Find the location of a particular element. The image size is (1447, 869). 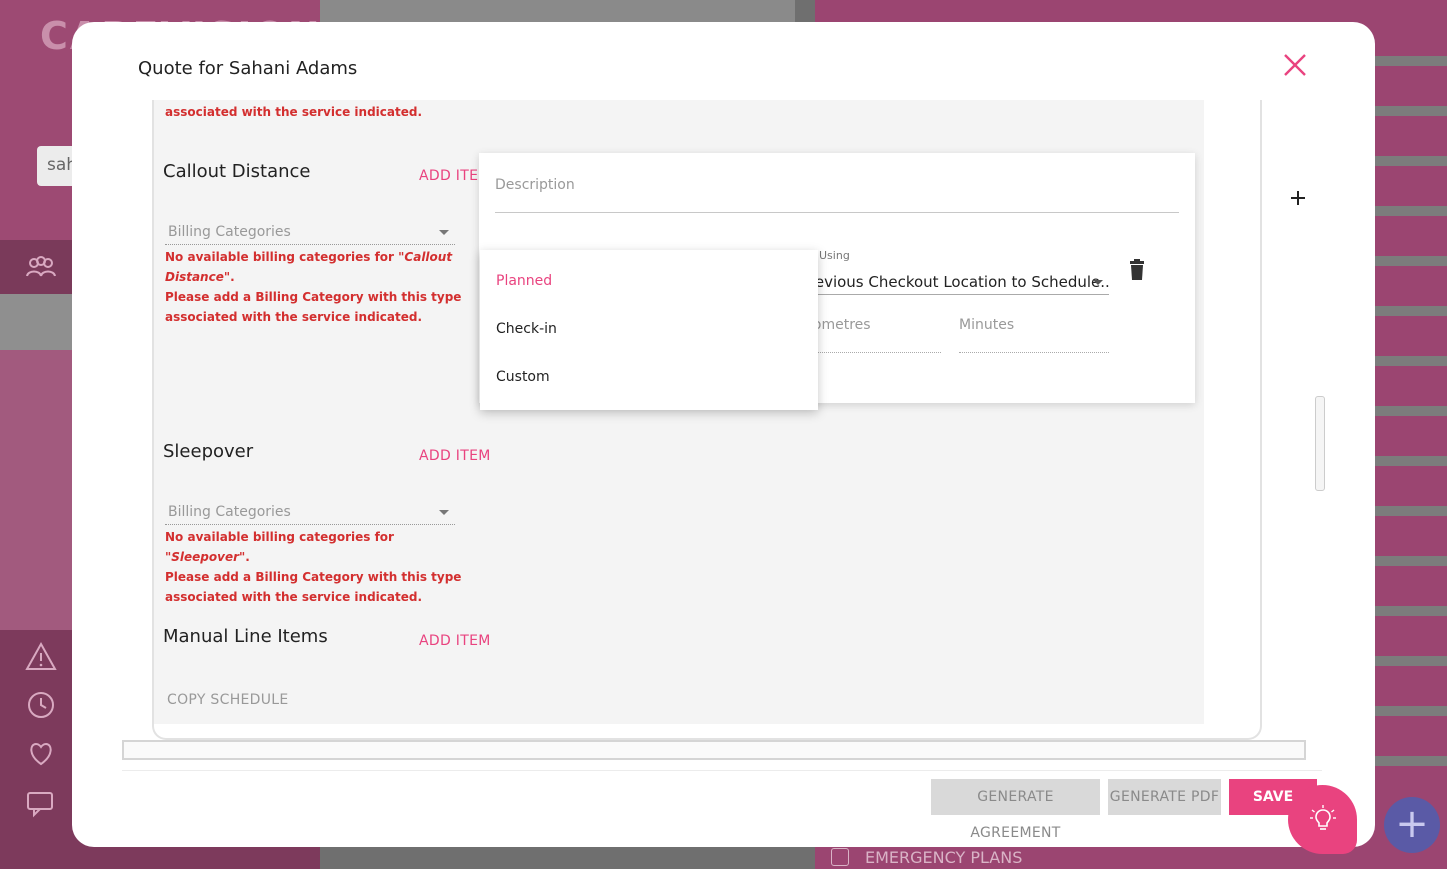

previous-section-error: associated with the service indicated. is located at coordinates (294, 112).